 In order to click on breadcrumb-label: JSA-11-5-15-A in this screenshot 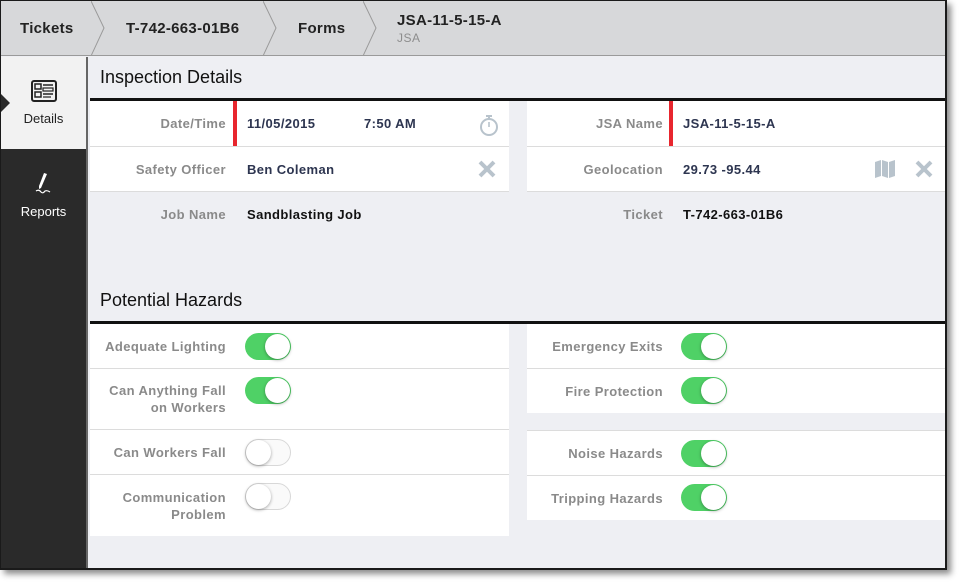, I will do `click(449, 20)`.